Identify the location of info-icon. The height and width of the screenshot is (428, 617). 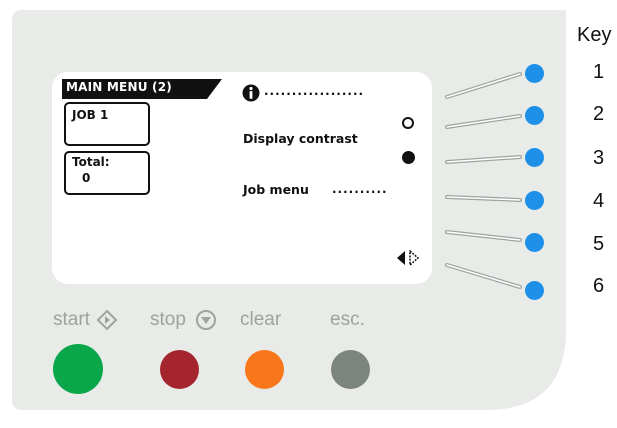
(251, 93).